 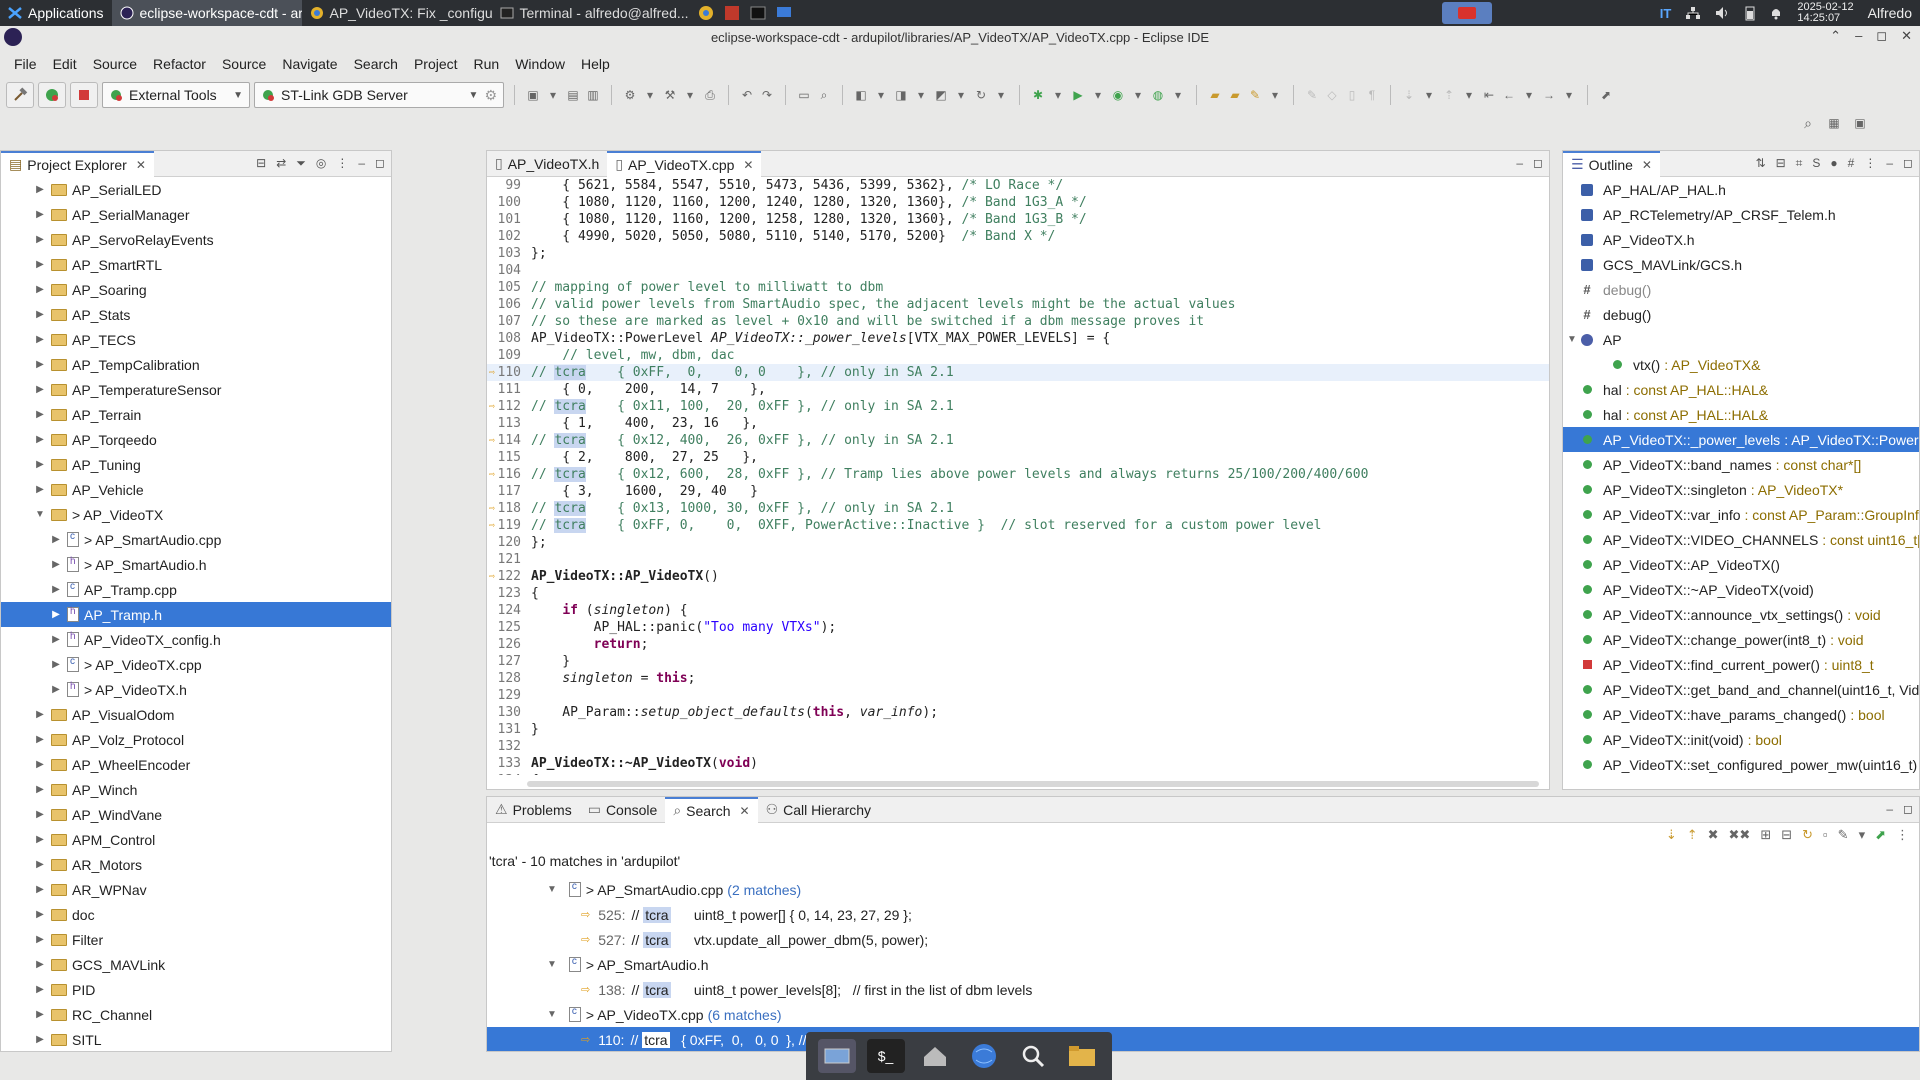 I want to click on tree-item: ▶ > AP_VideoTX.cpp, so click(x=196, y=664).